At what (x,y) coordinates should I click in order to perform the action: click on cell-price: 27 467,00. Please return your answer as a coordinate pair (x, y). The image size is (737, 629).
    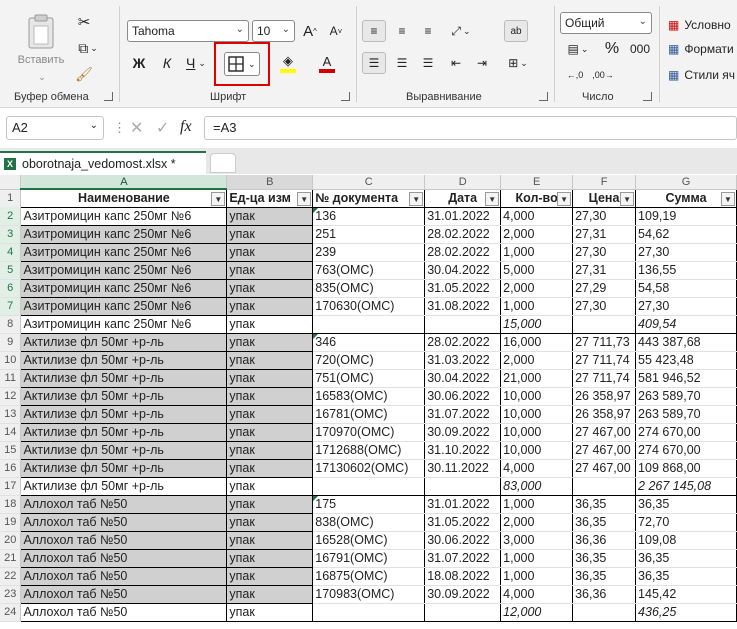
    Looking at the image, I should click on (604, 432).